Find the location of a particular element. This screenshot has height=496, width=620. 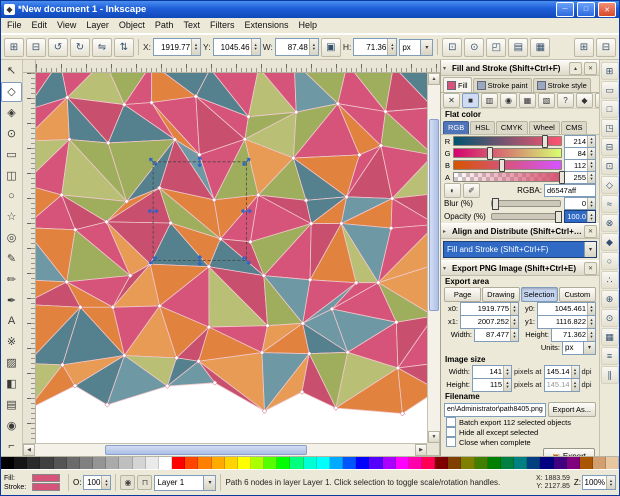

vertical-scrollbar is located at coordinates (433, 258).